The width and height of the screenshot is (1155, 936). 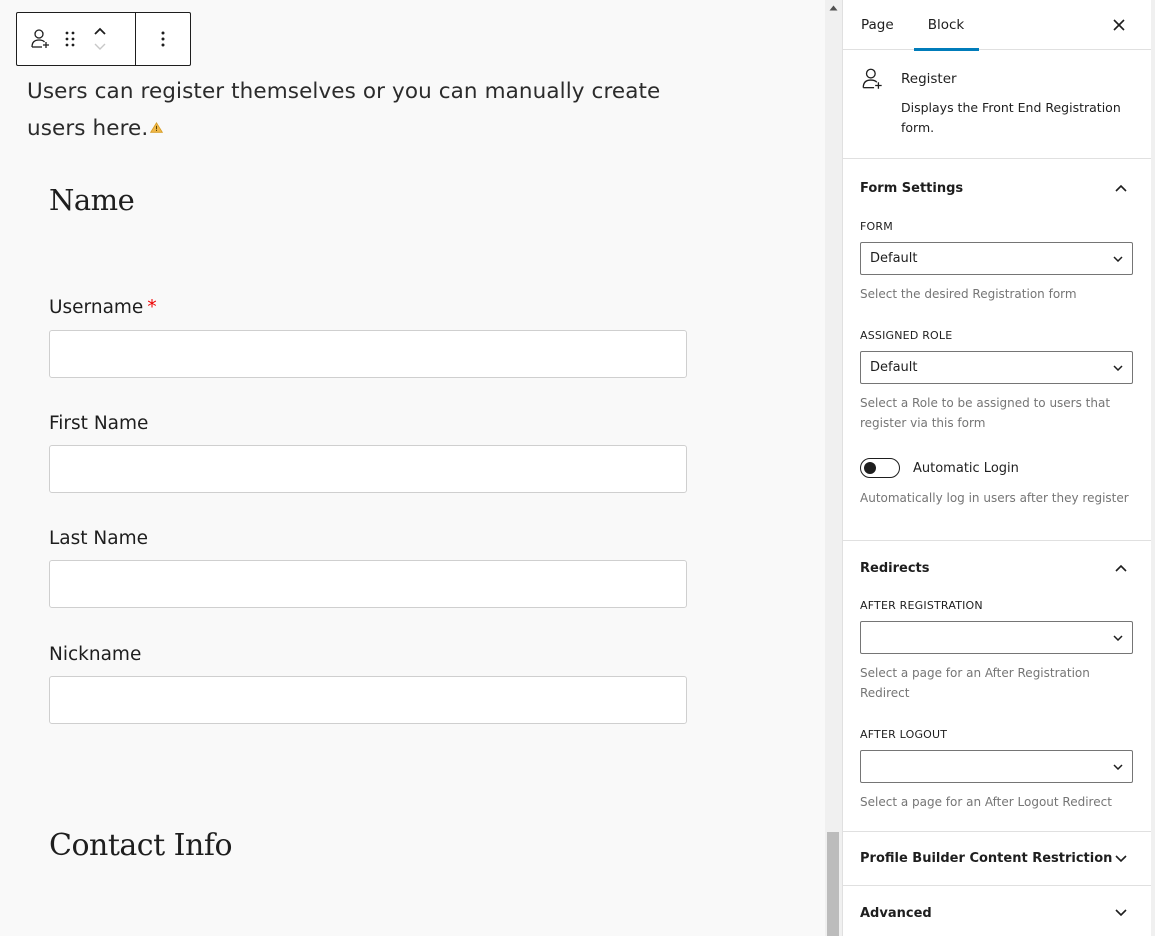 I want to click on automatic-login-row: Automatic Login, so click(x=996, y=468).